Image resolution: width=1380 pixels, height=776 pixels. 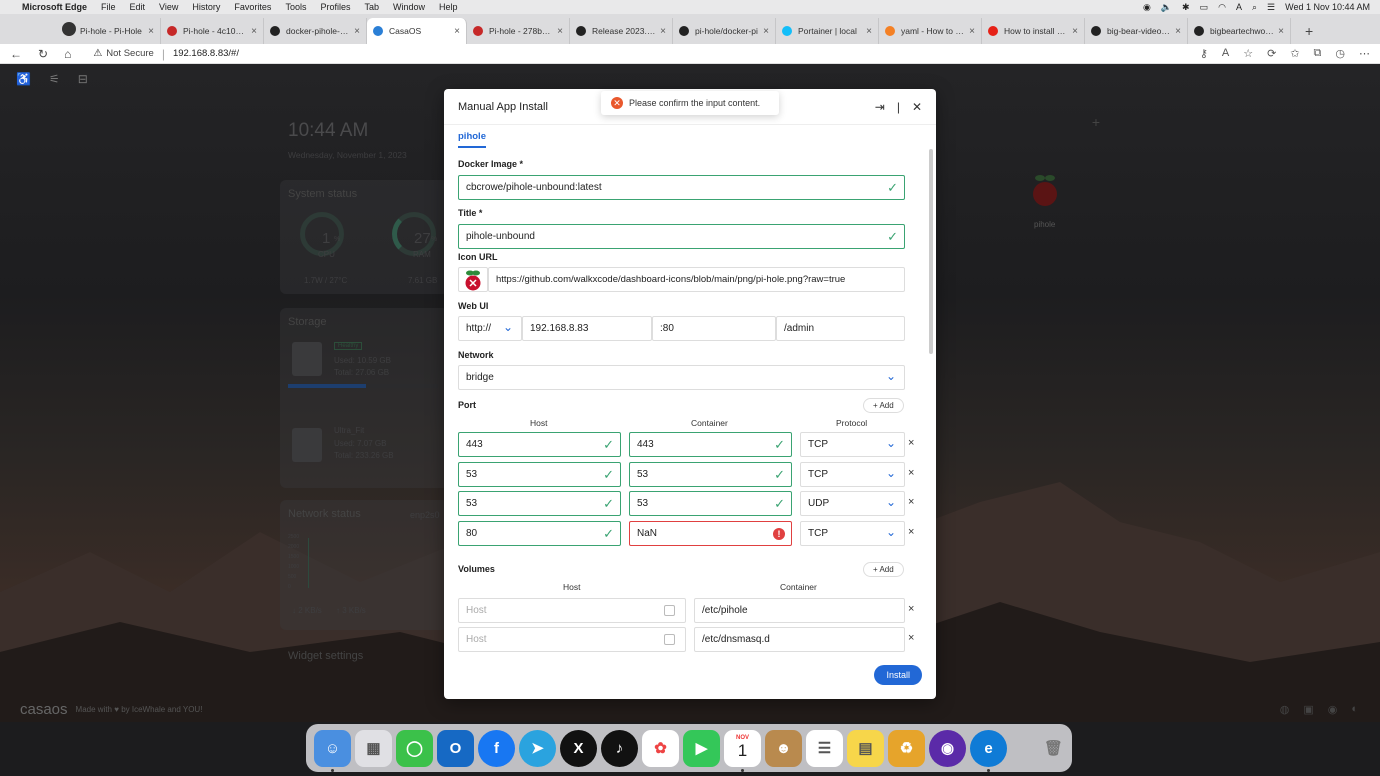 I want to click on more-icon: ⋯, so click(x=1364, y=53).